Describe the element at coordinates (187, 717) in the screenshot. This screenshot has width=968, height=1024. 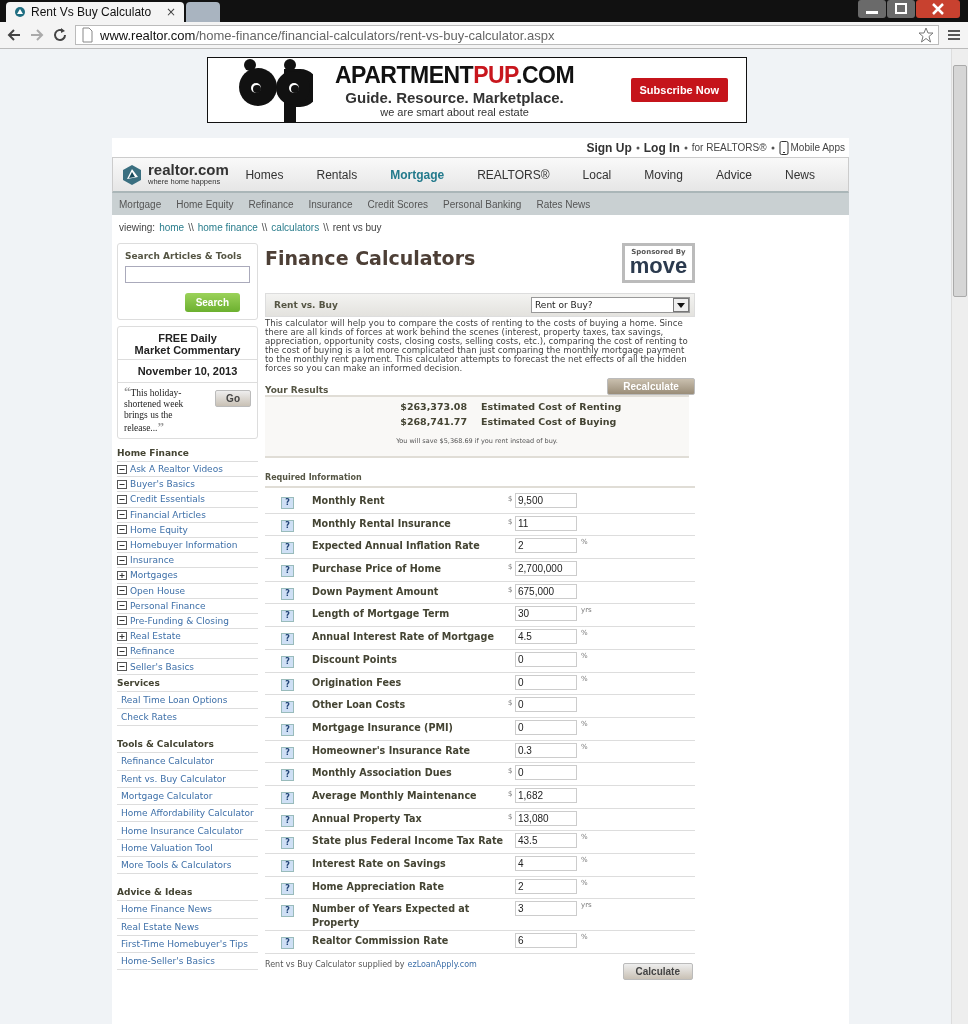
I see `sidebar-link: Check Rates` at that location.